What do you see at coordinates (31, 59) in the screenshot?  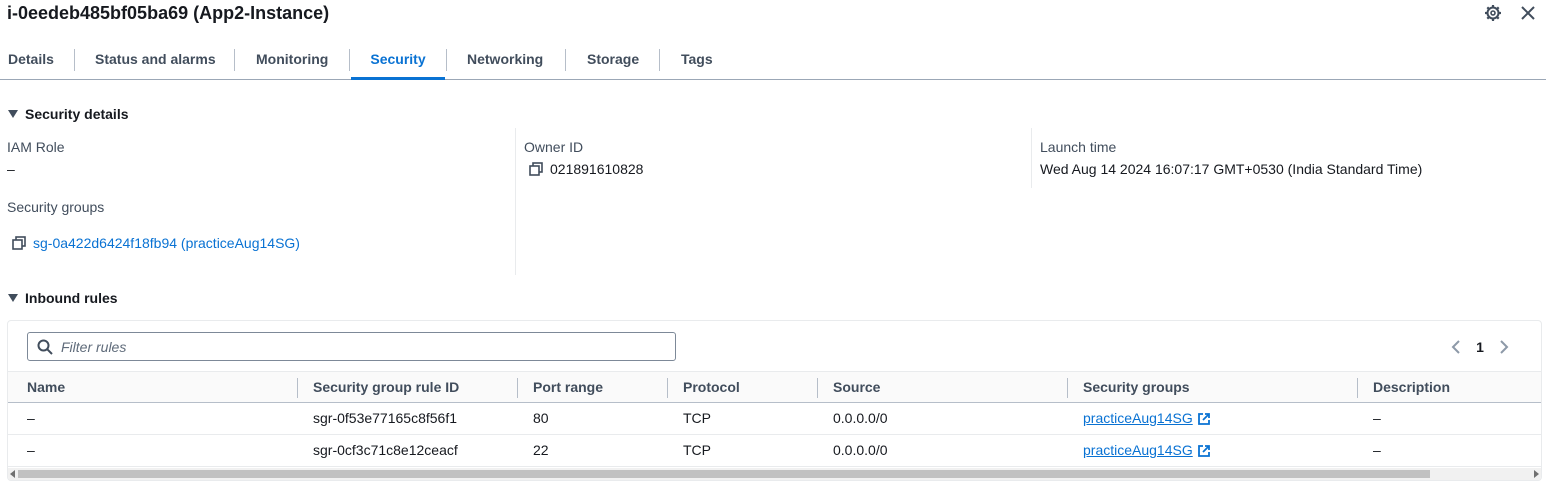 I see `tab-details: Details` at bounding box center [31, 59].